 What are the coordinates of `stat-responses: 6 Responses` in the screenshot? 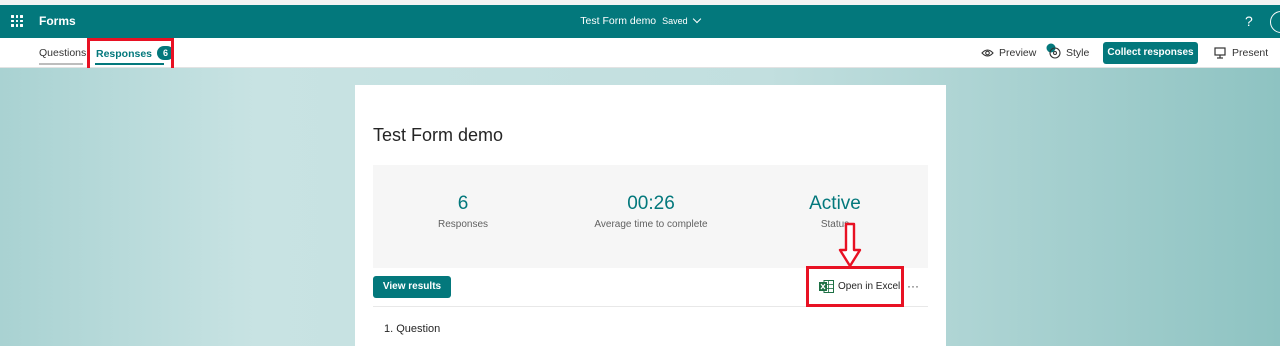 It's located at (463, 211).